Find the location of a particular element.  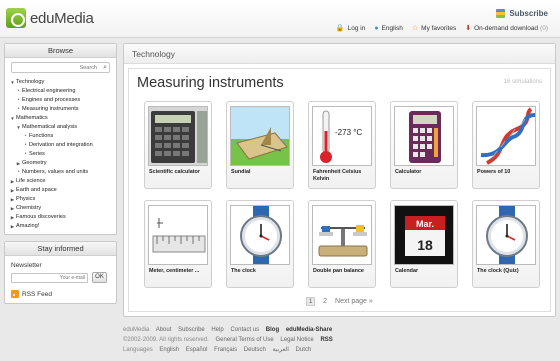

language-german: Deutsch is located at coordinates (255, 350).